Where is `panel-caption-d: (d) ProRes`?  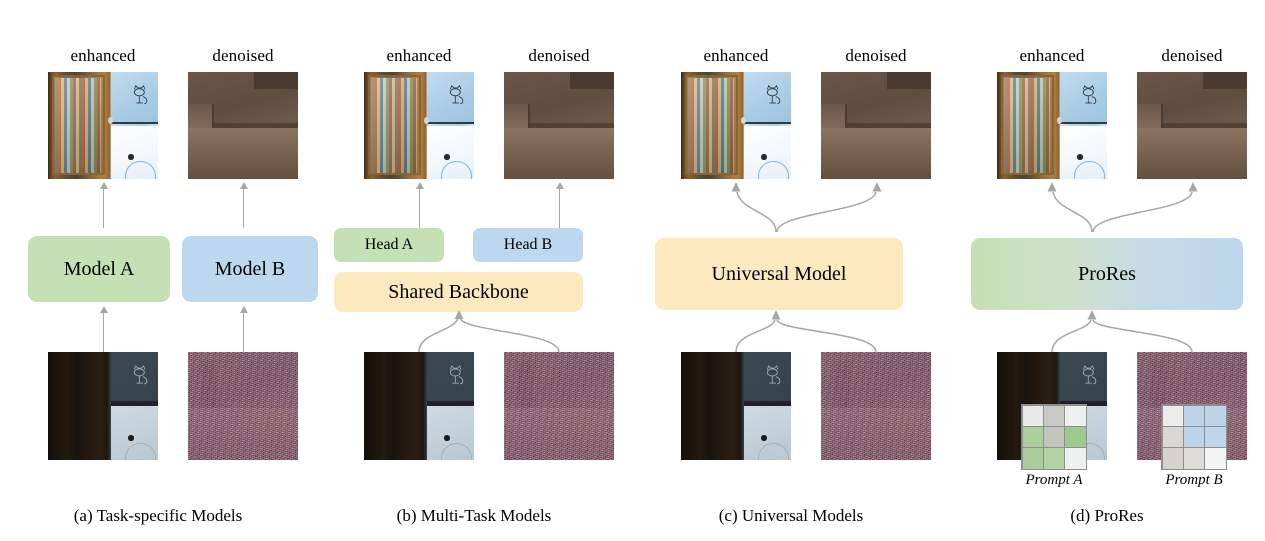
panel-caption-d: (d) ProRes is located at coordinates (1107, 515).